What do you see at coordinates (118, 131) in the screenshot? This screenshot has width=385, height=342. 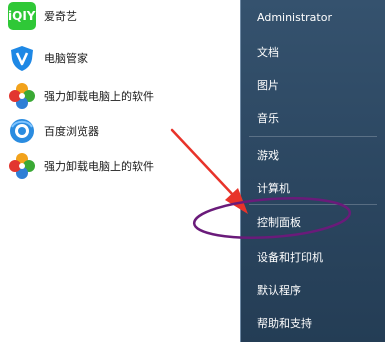 I see `program-item-baidu-browser: 百度浏览器` at bounding box center [118, 131].